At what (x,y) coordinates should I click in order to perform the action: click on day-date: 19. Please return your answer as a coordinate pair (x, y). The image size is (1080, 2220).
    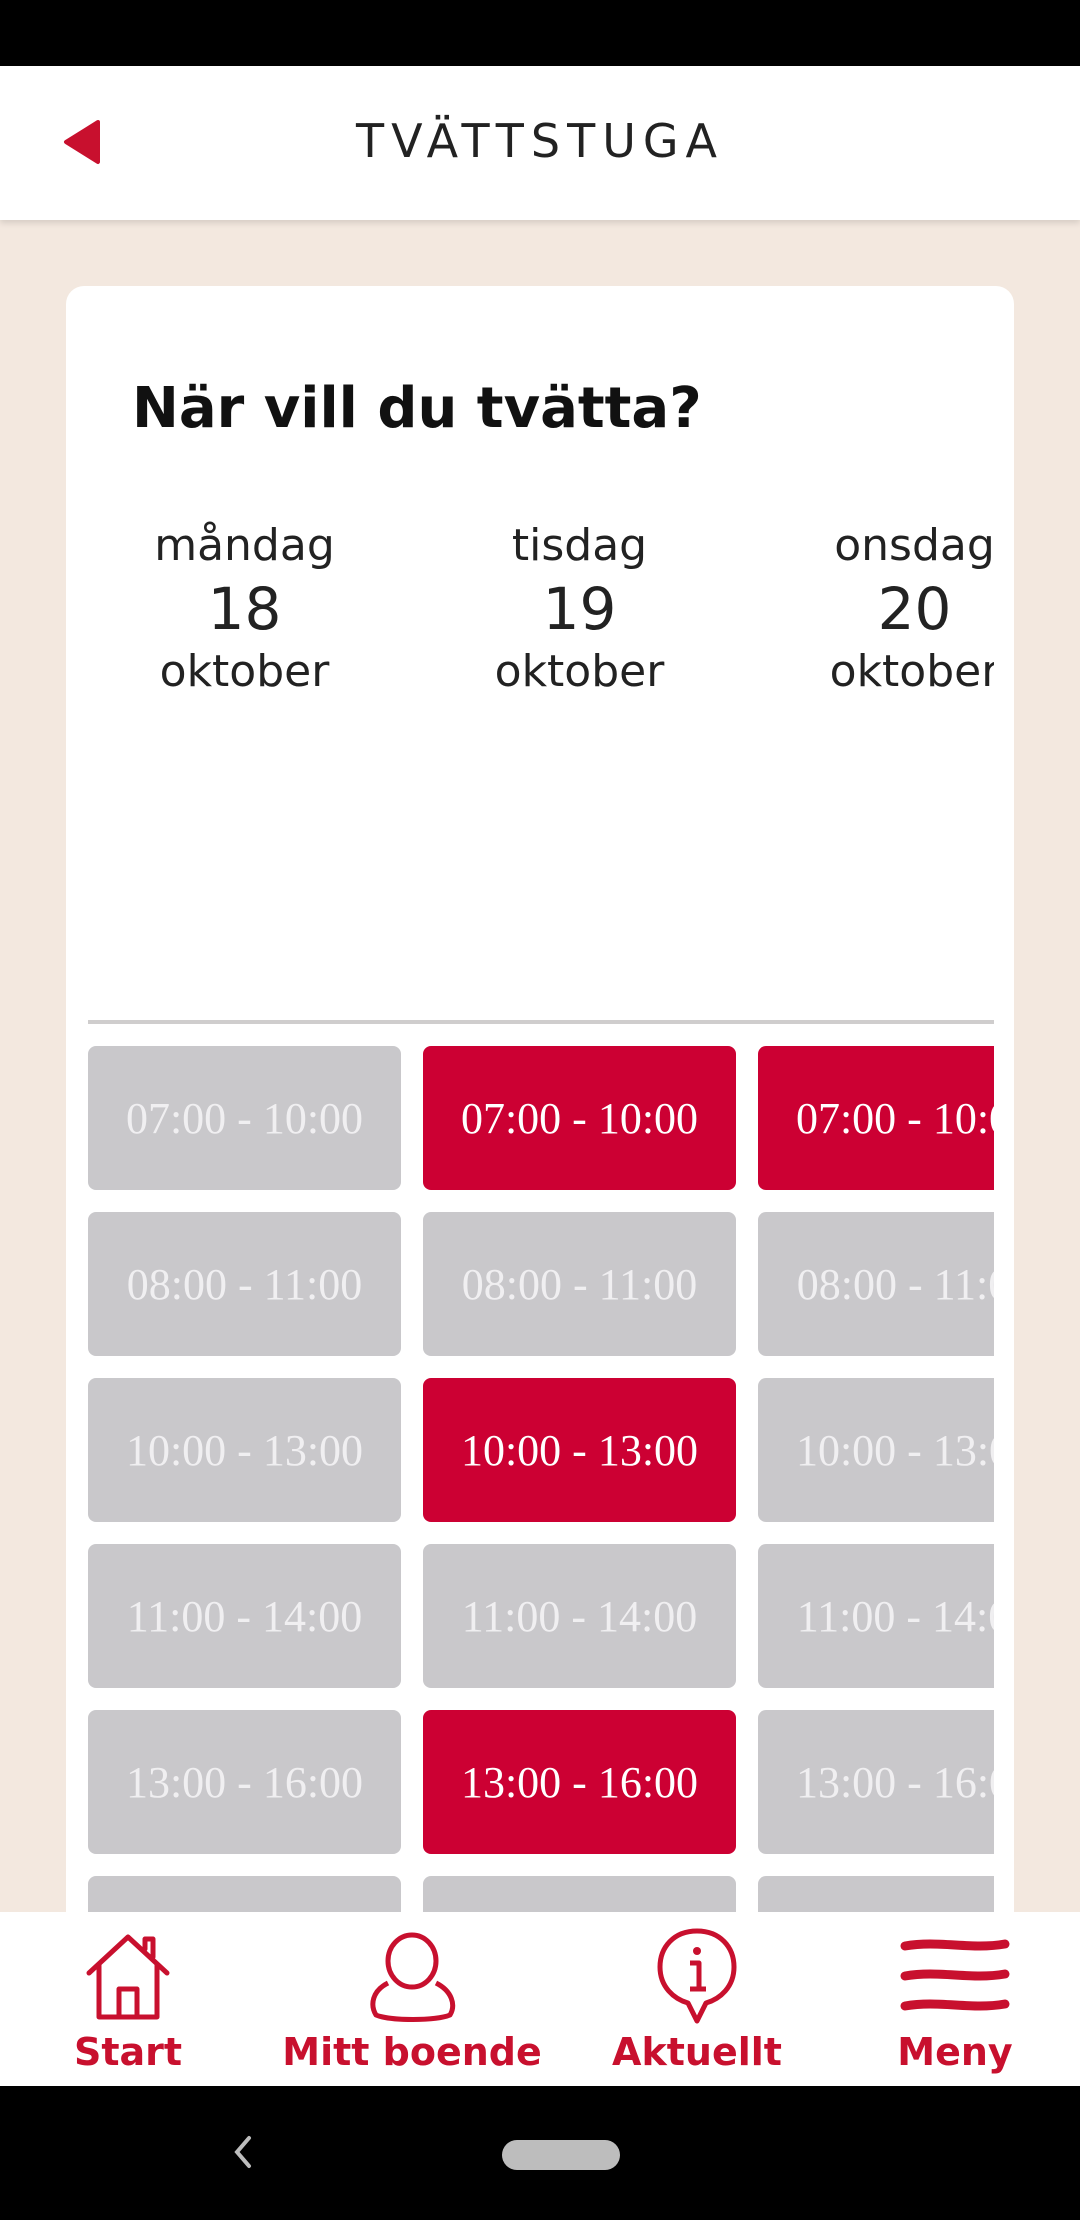
    Looking at the image, I should click on (579, 609).